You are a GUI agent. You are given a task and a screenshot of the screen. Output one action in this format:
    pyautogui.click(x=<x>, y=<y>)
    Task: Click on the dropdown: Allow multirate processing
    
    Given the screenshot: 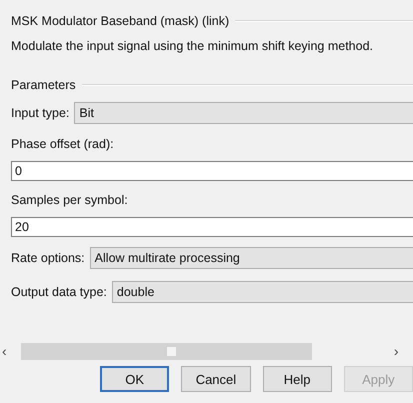 What is the action you would take?
    pyautogui.click(x=251, y=258)
    